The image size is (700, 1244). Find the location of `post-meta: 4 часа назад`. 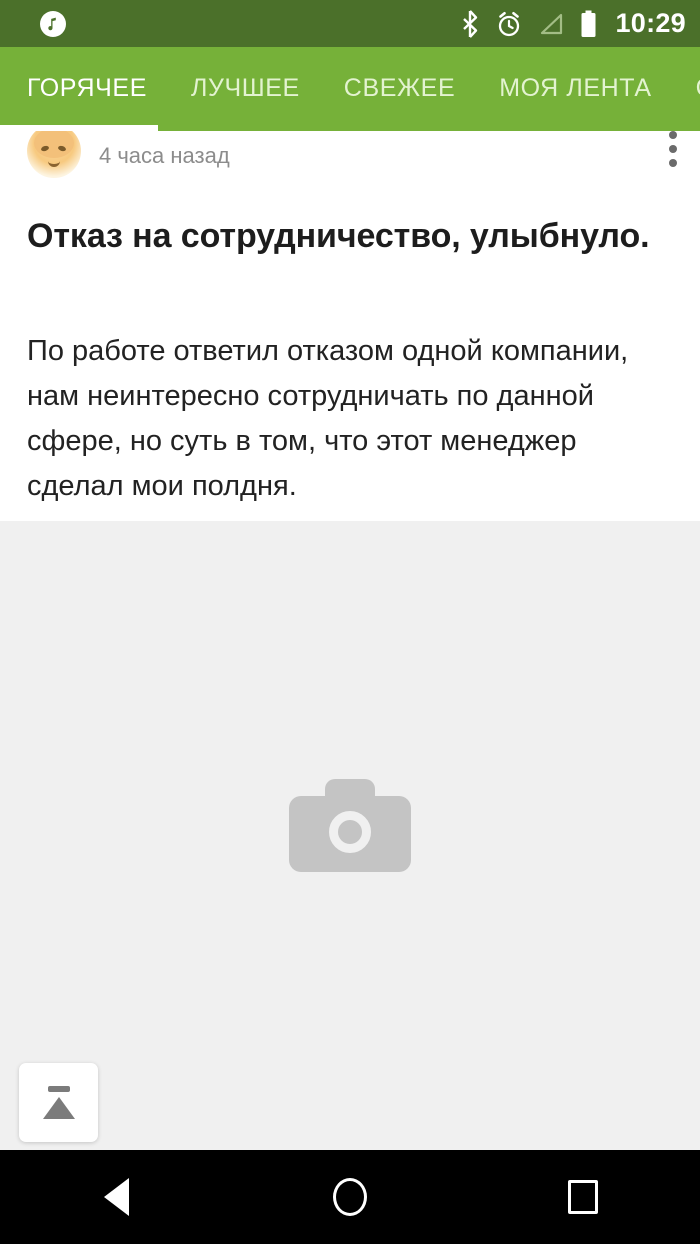

post-meta: 4 часа назад is located at coordinates (164, 151).